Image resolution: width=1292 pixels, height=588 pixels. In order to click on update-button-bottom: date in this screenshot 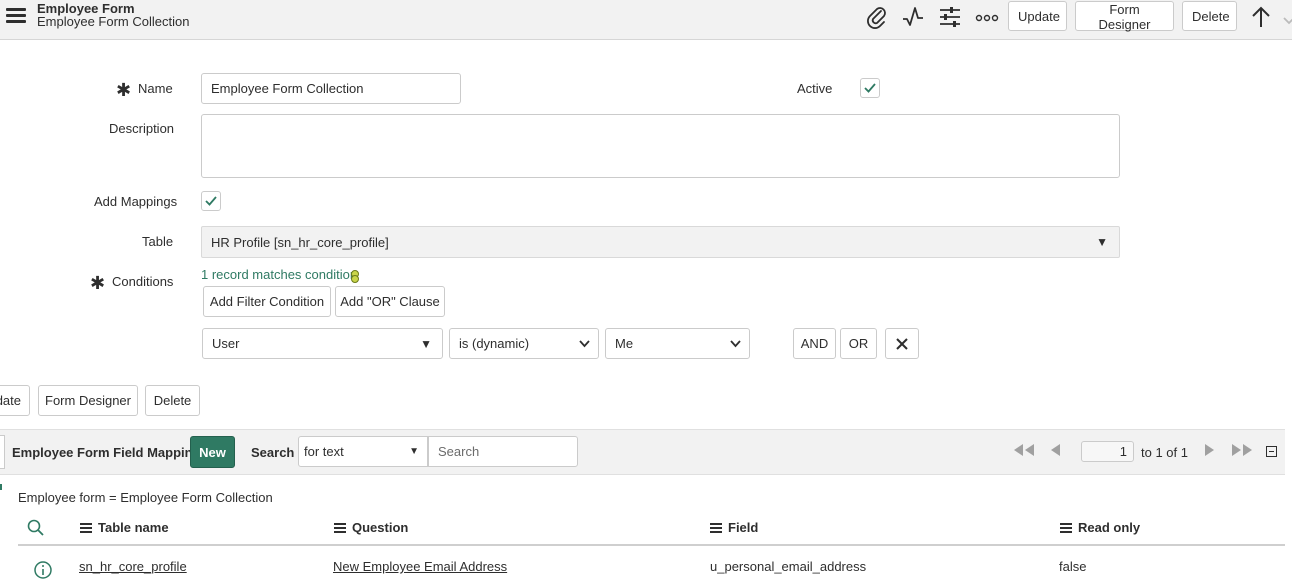, I will do `click(15, 400)`.